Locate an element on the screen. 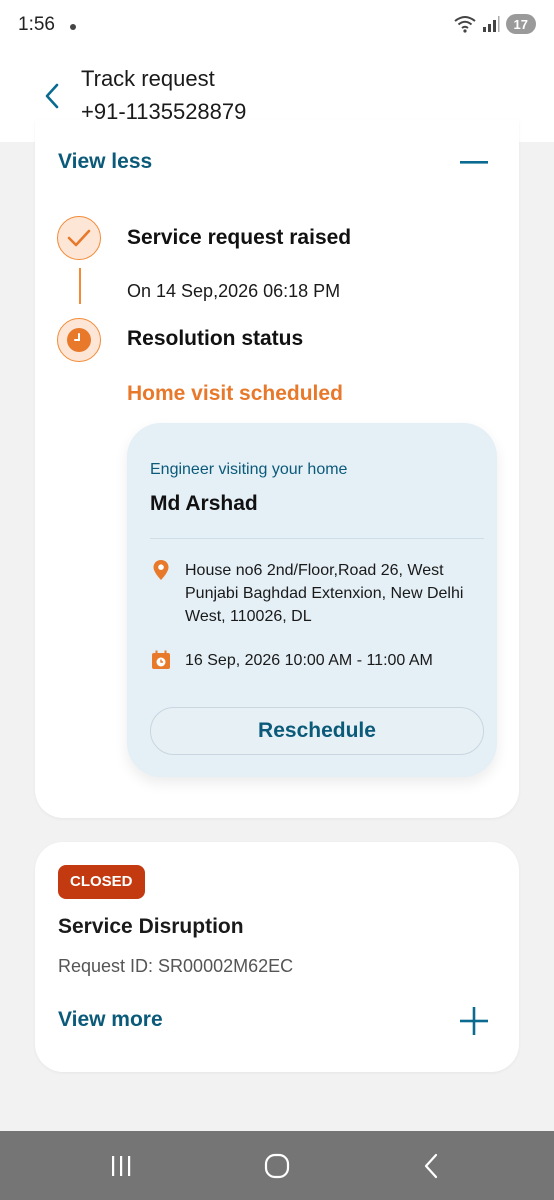  status-icons: 17 is located at coordinates (494, 24).